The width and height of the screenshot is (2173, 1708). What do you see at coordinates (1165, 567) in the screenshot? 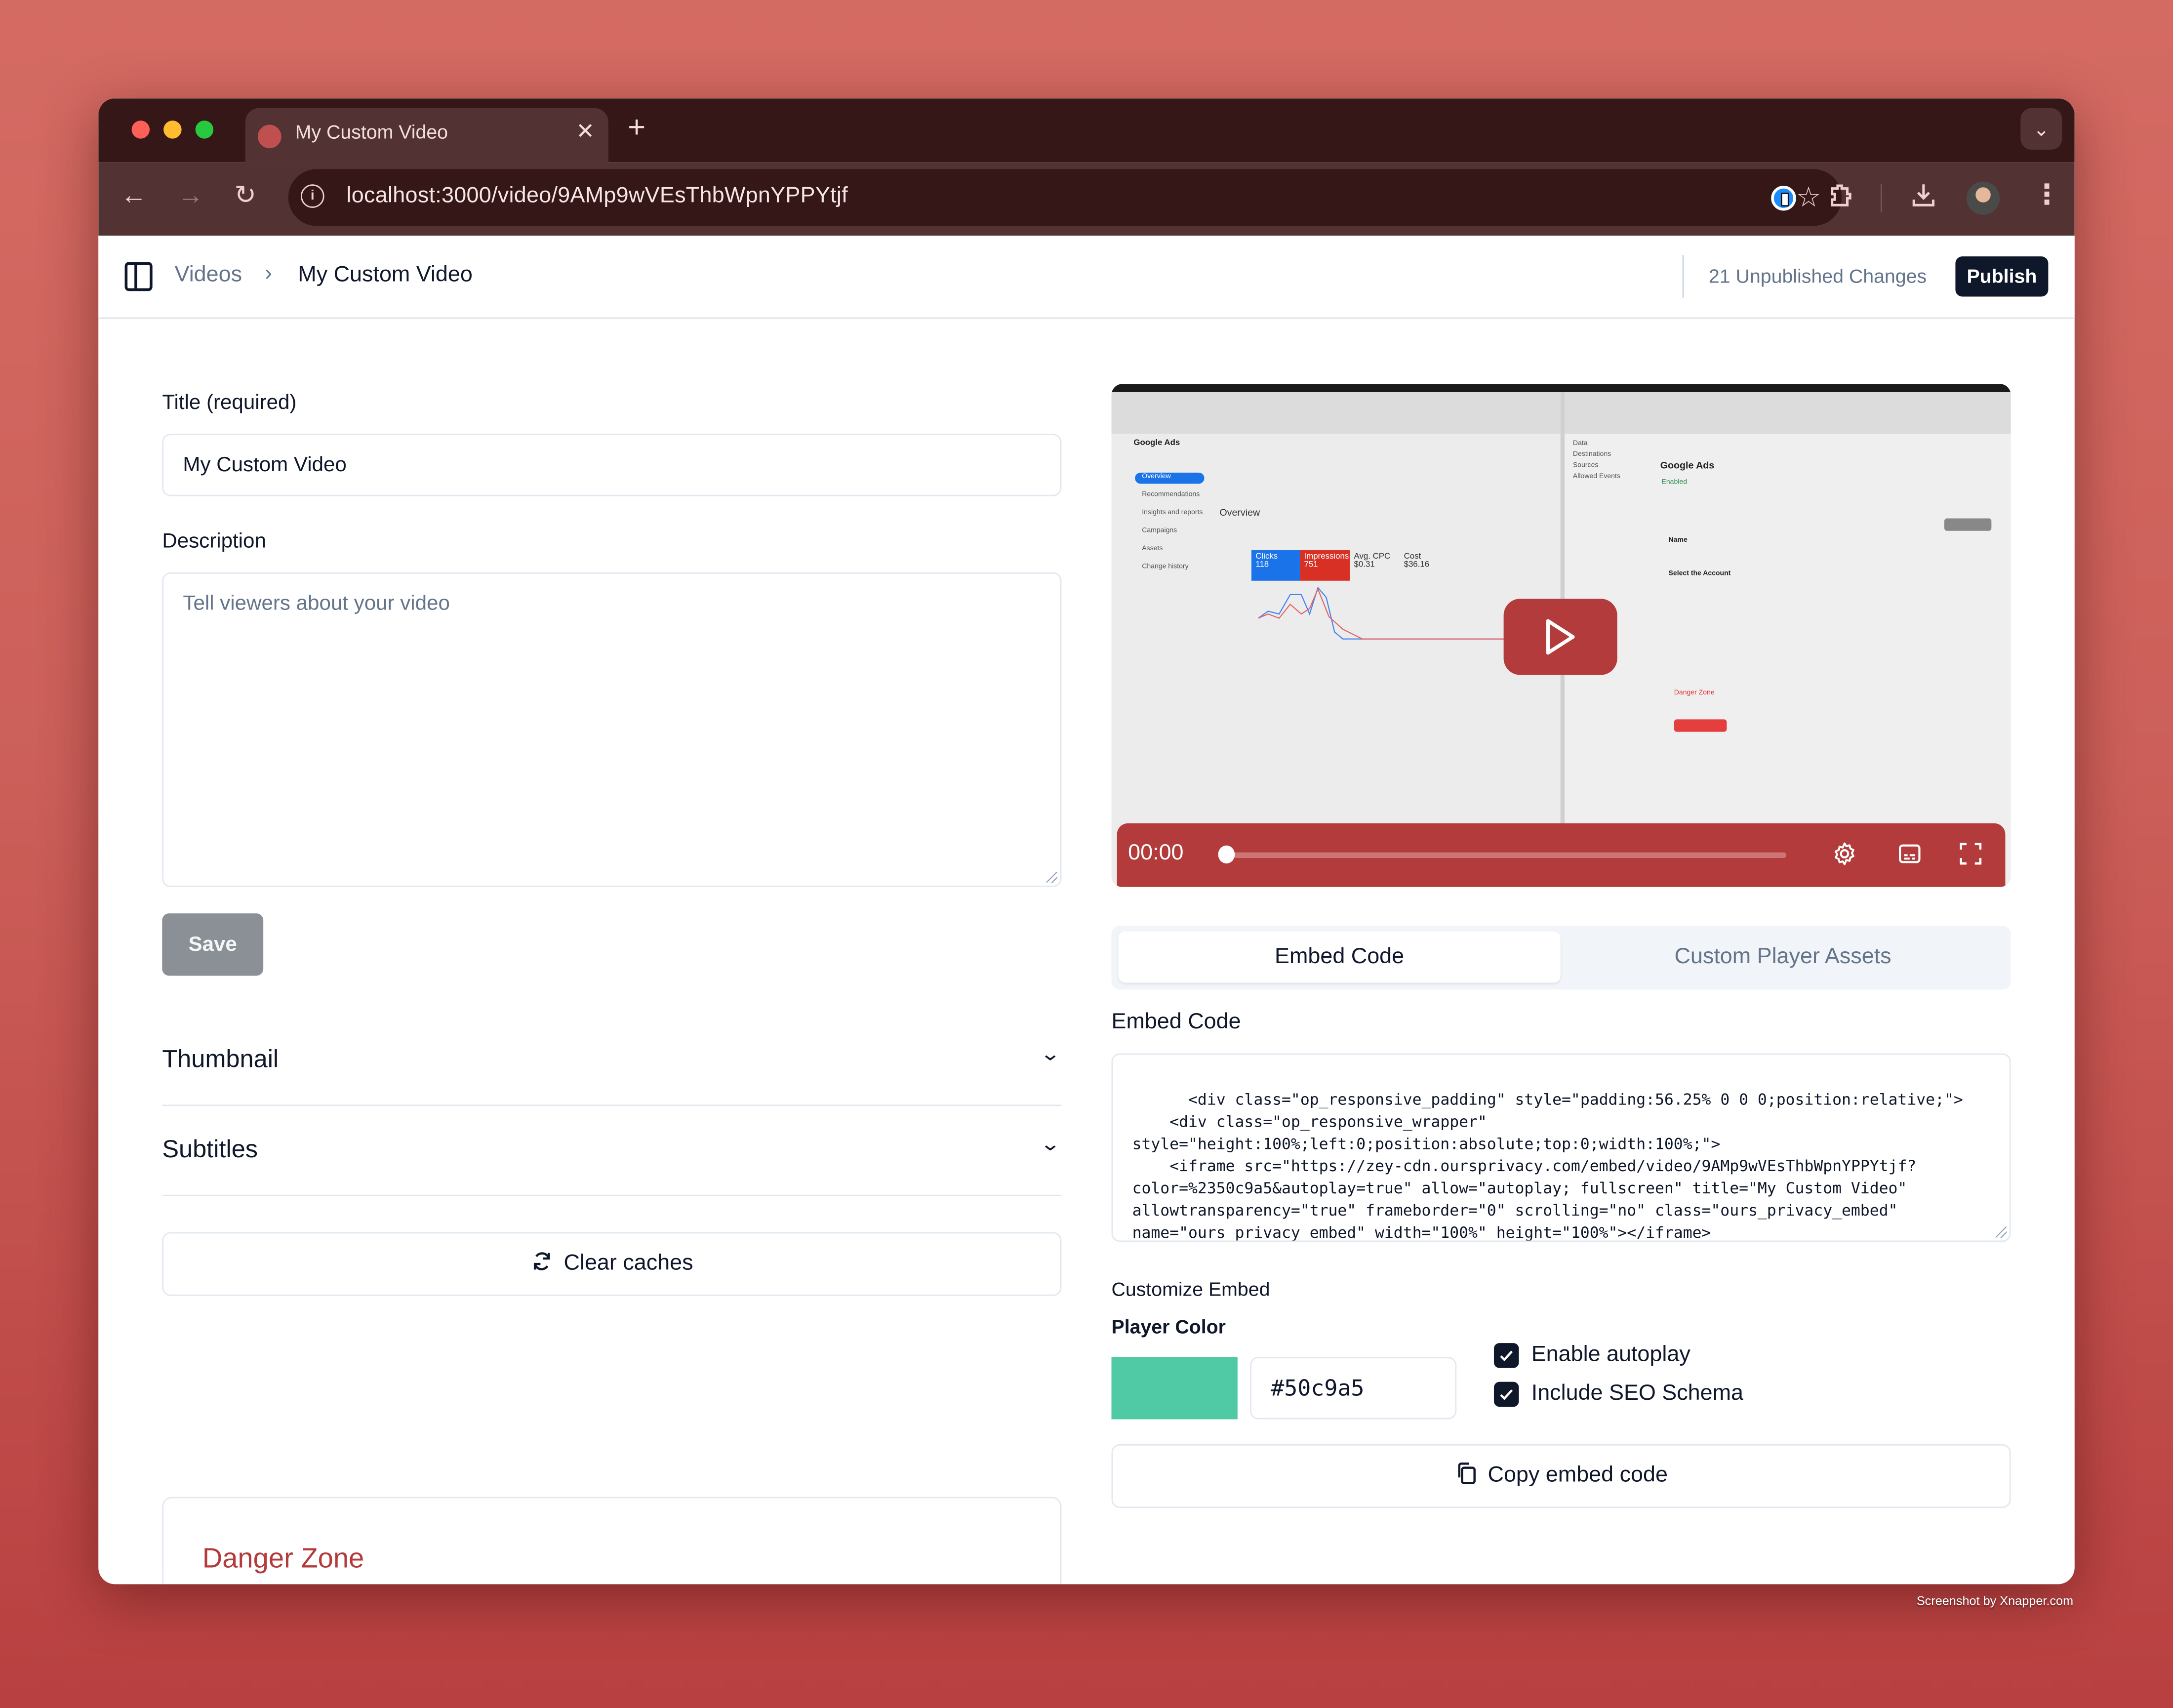
I see `thumb-nav-item: Change history` at bounding box center [1165, 567].